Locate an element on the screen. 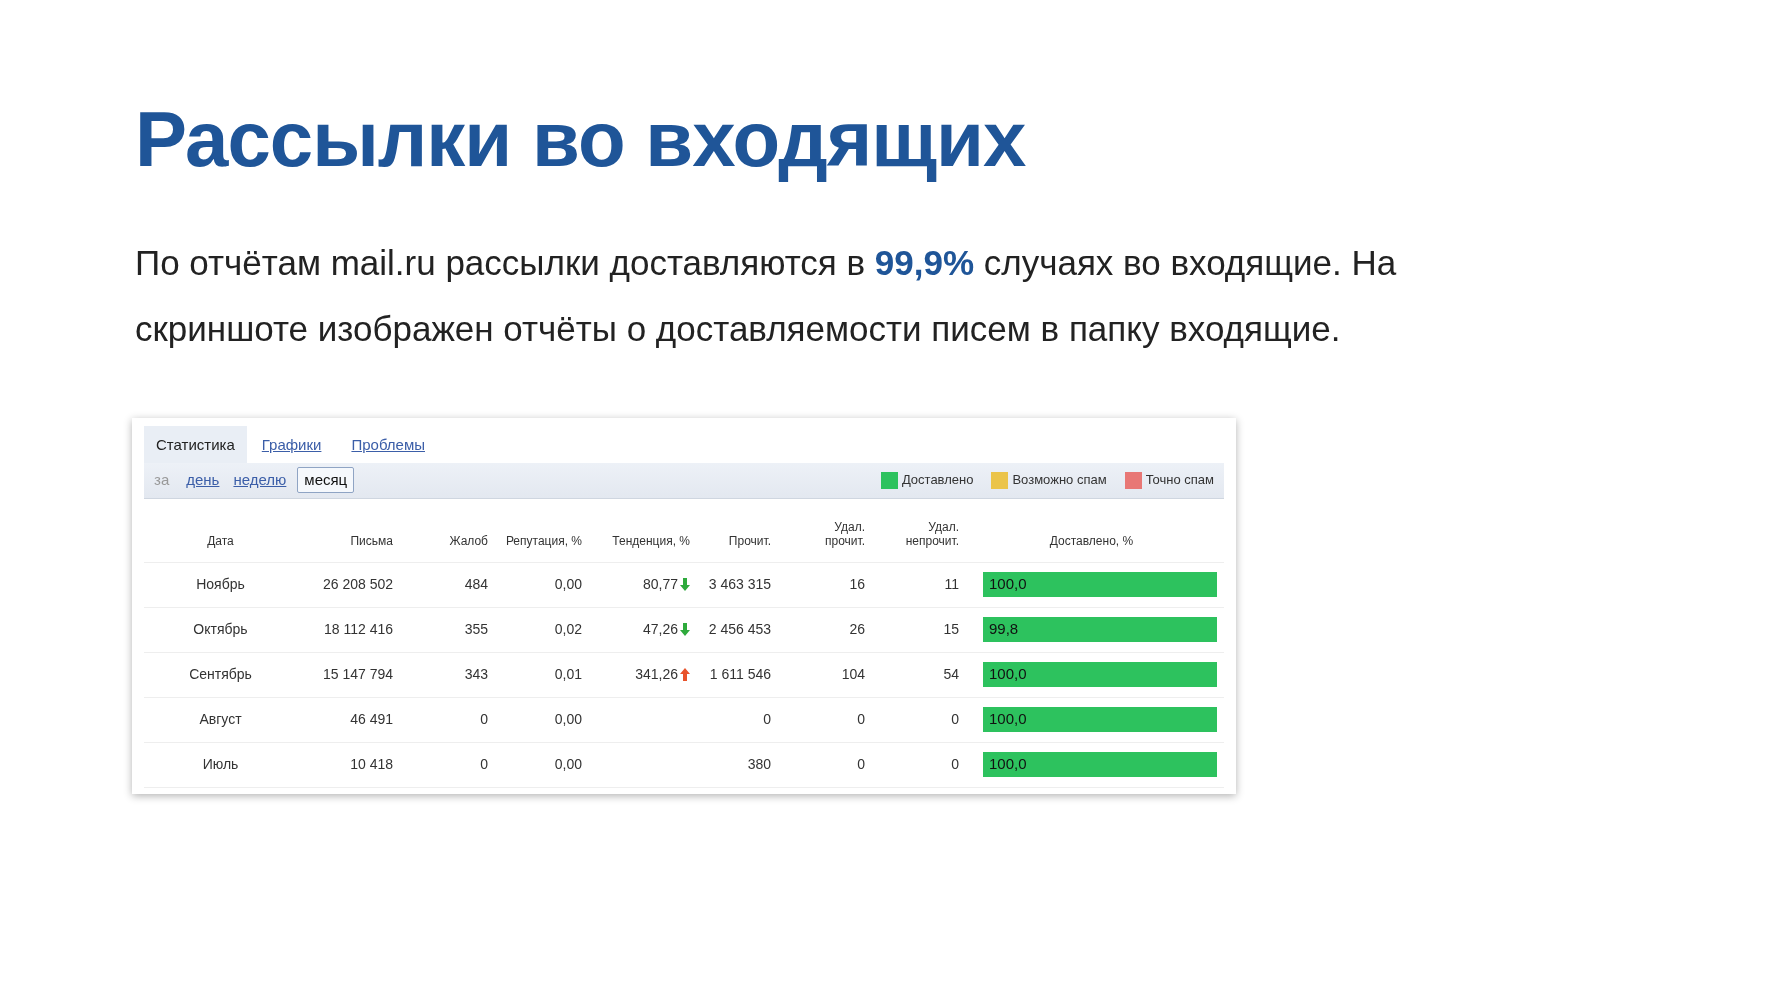 Image resolution: width=1778 pixels, height=1000 pixels. table-cell-text: 80,77 is located at coordinates (660, 584).